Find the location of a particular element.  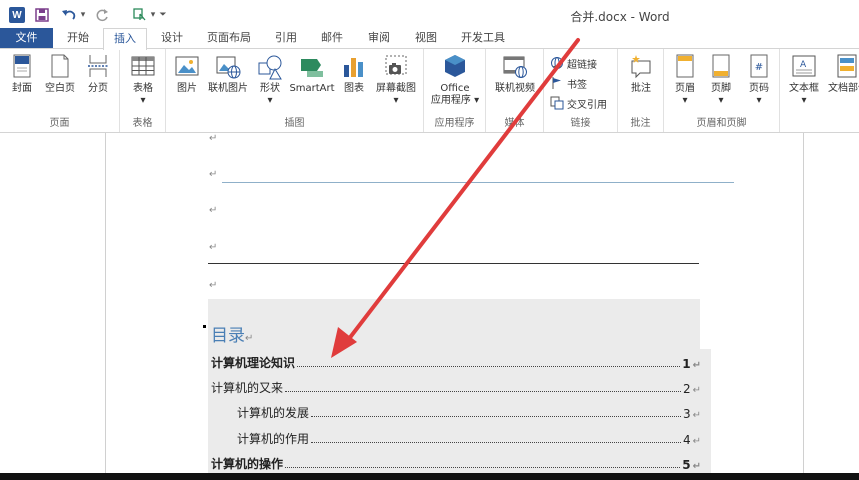

group-tables: 表格 ▾ 表格 is located at coordinates (143, 90).